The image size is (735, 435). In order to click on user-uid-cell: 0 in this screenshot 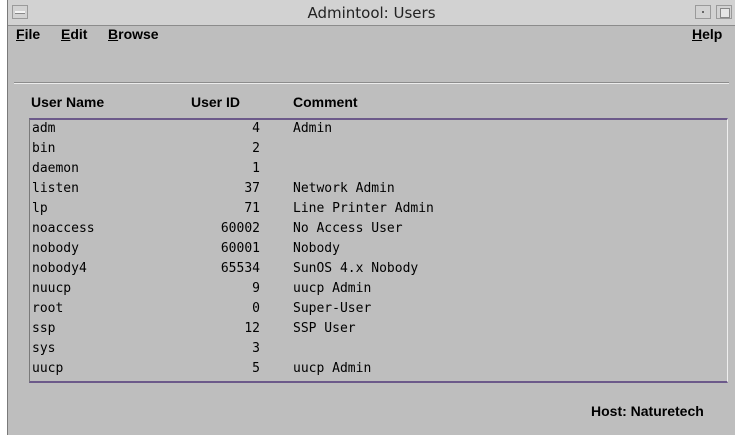, I will do `click(256, 308)`.